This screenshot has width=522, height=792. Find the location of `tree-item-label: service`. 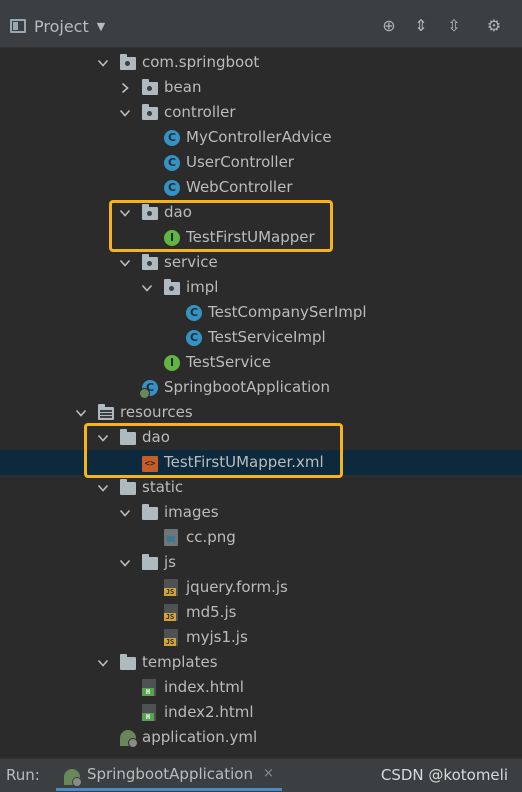

tree-item-label: service is located at coordinates (191, 262).